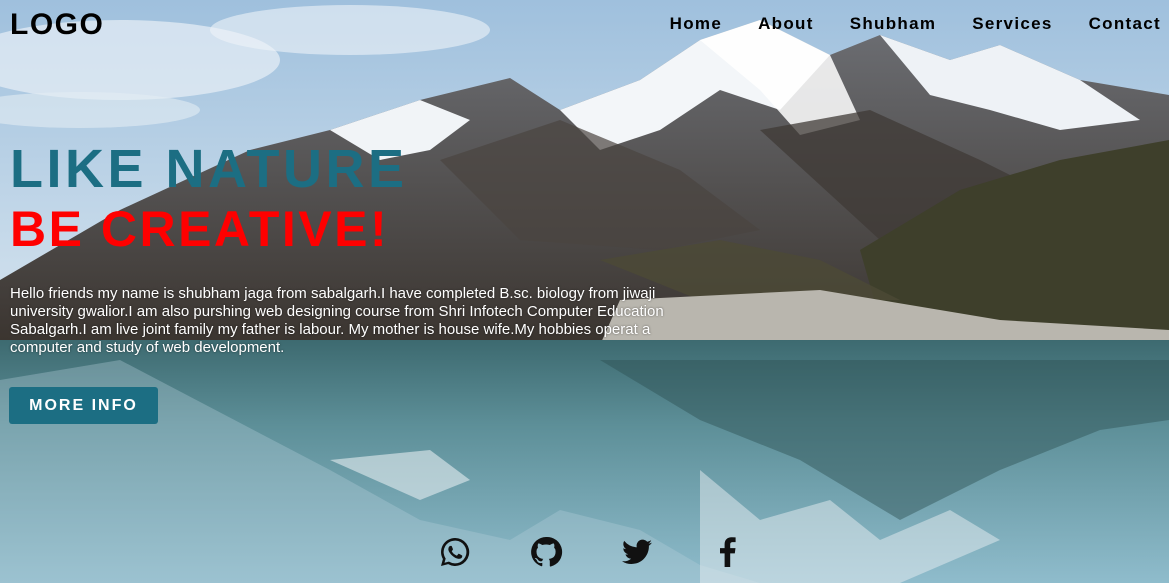  I want to click on nav-services-link: Services, so click(1012, 24).